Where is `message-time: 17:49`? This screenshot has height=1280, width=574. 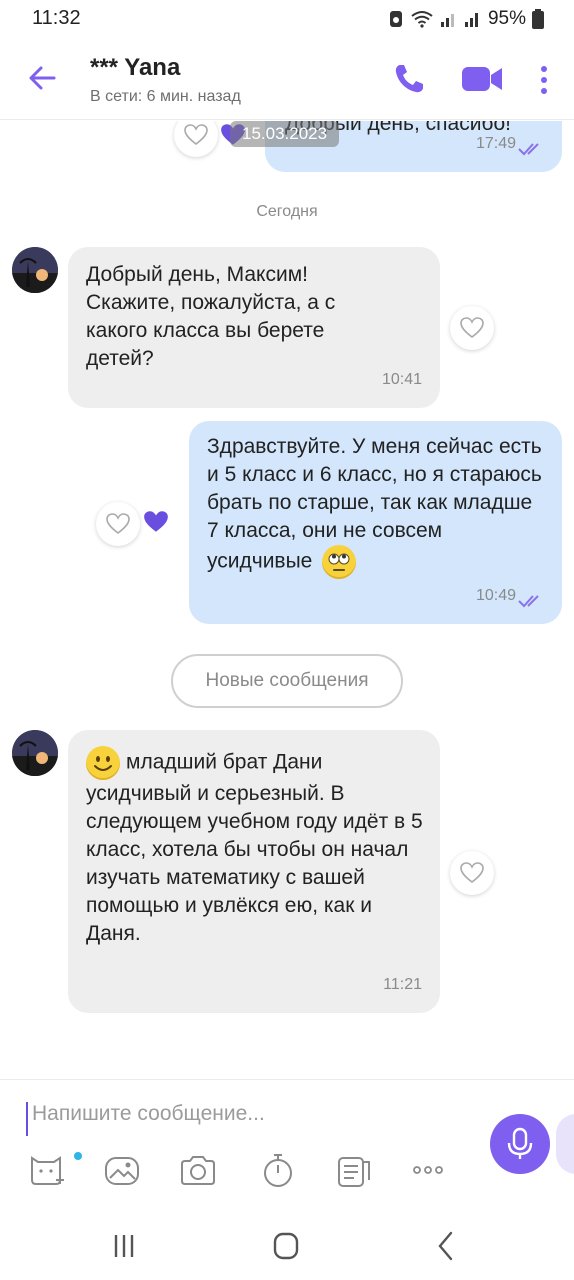 message-time: 17:49 is located at coordinates (495, 143).